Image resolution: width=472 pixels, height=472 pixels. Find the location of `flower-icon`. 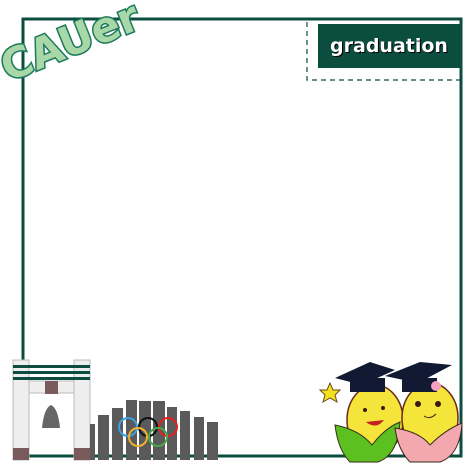

flower-icon is located at coordinates (436, 386).